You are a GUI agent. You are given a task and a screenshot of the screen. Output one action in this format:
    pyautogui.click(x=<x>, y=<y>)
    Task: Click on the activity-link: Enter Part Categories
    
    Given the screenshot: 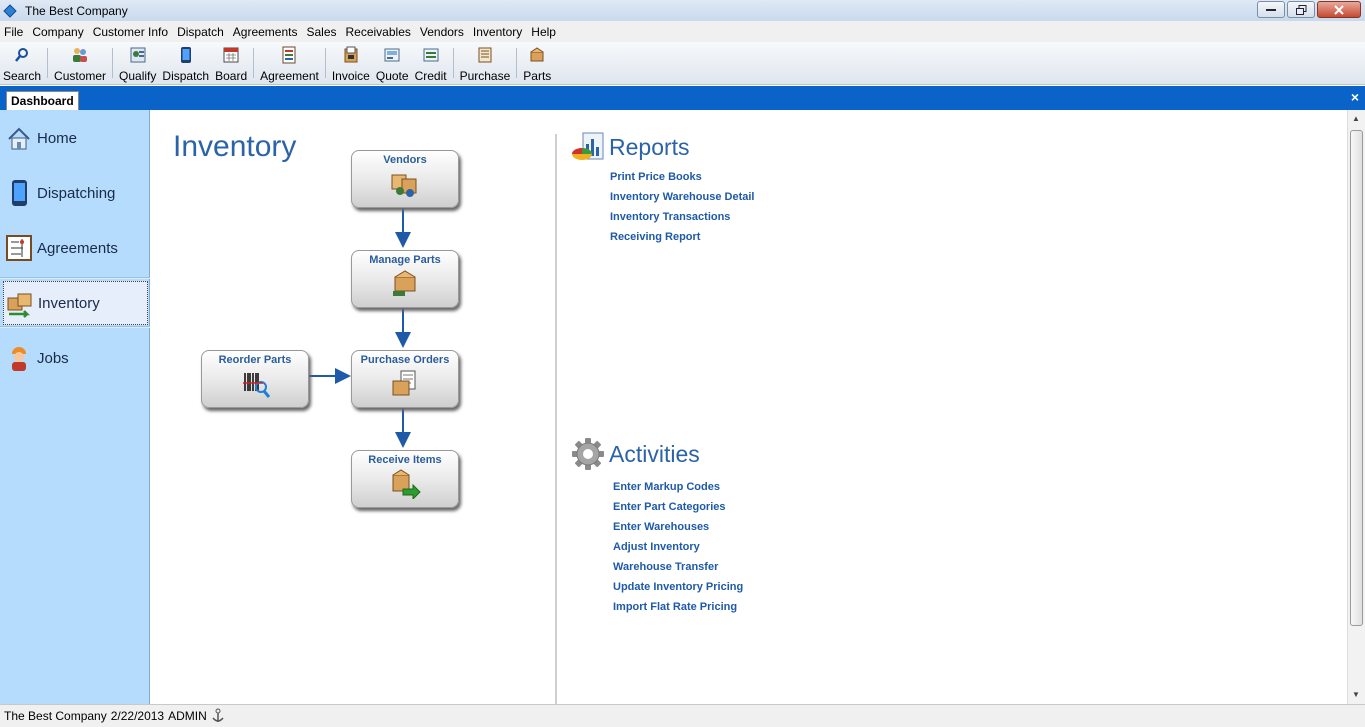 What is the action you would take?
    pyautogui.click(x=669, y=507)
    